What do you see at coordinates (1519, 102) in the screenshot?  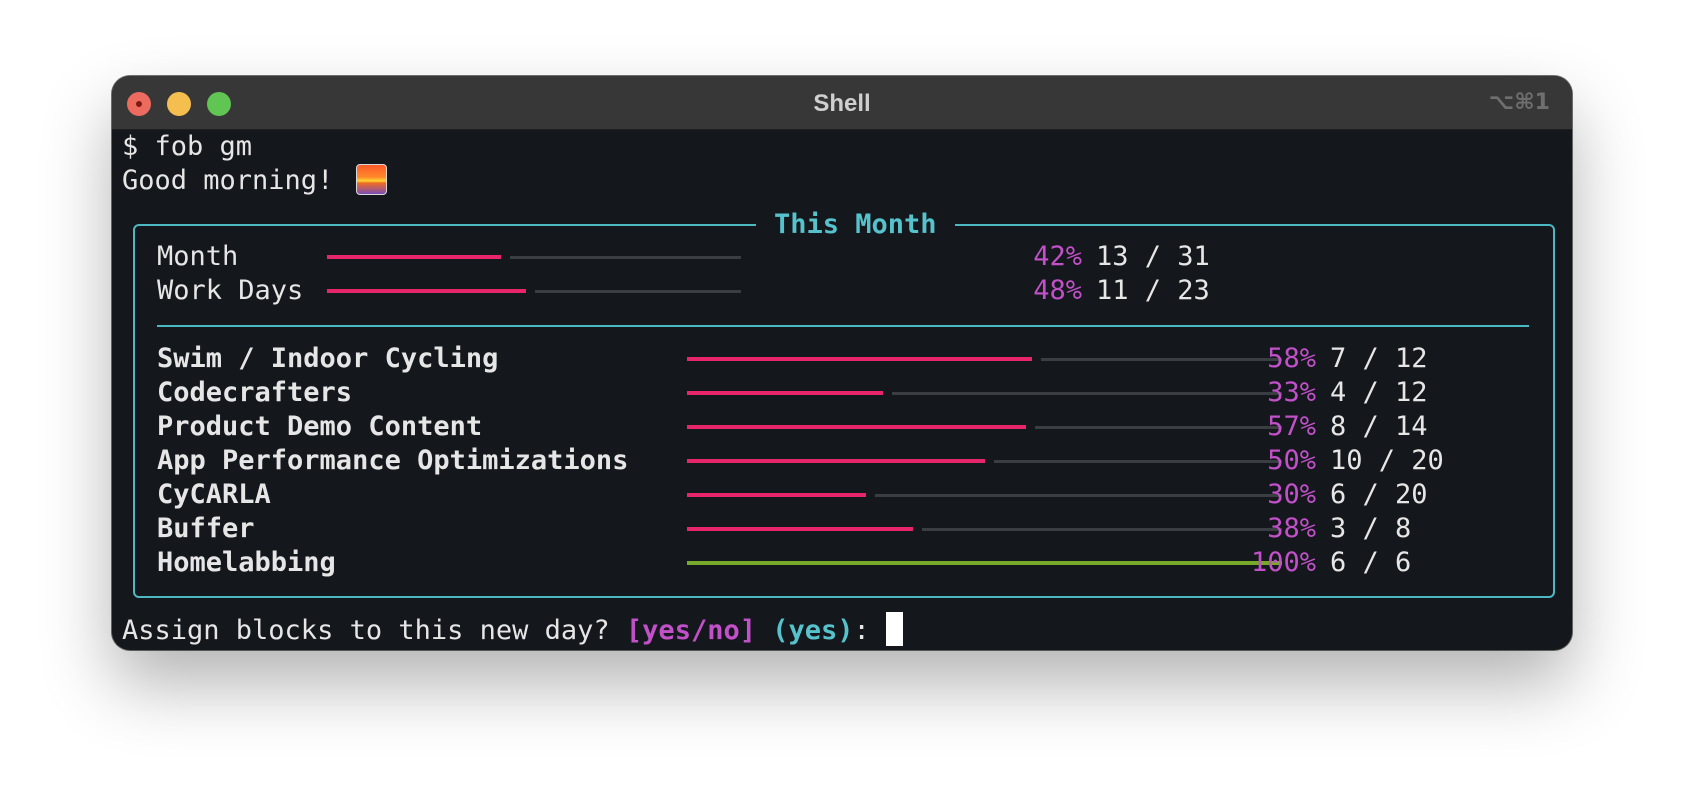 I see `window-shortcut: ⌥⌘1` at bounding box center [1519, 102].